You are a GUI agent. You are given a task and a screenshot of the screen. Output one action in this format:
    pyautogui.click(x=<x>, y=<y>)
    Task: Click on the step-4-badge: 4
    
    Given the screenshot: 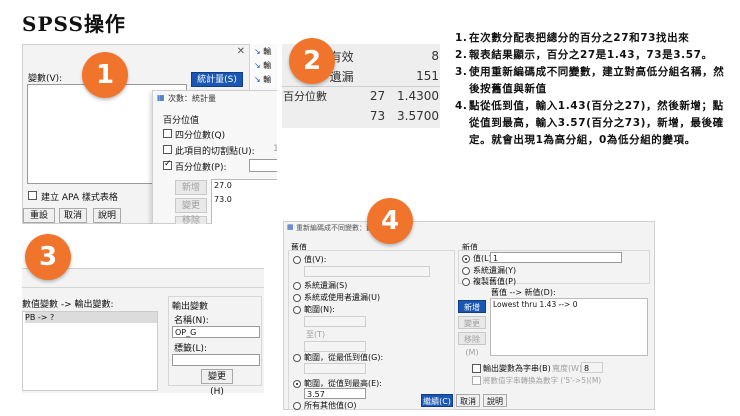 What is the action you would take?
    pyautogui.click(x=390, y=221)
    